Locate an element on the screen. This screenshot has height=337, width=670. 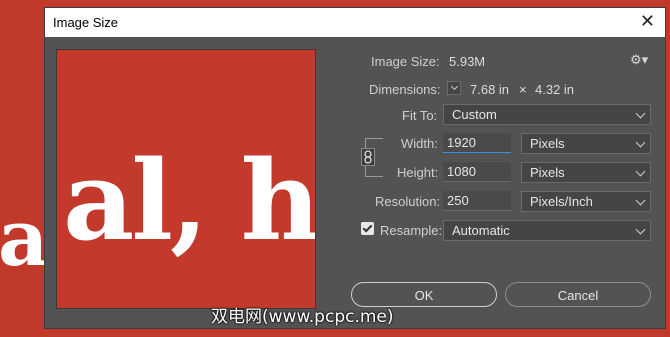
resample-select: Automatic is located at coordinates (547, 230).